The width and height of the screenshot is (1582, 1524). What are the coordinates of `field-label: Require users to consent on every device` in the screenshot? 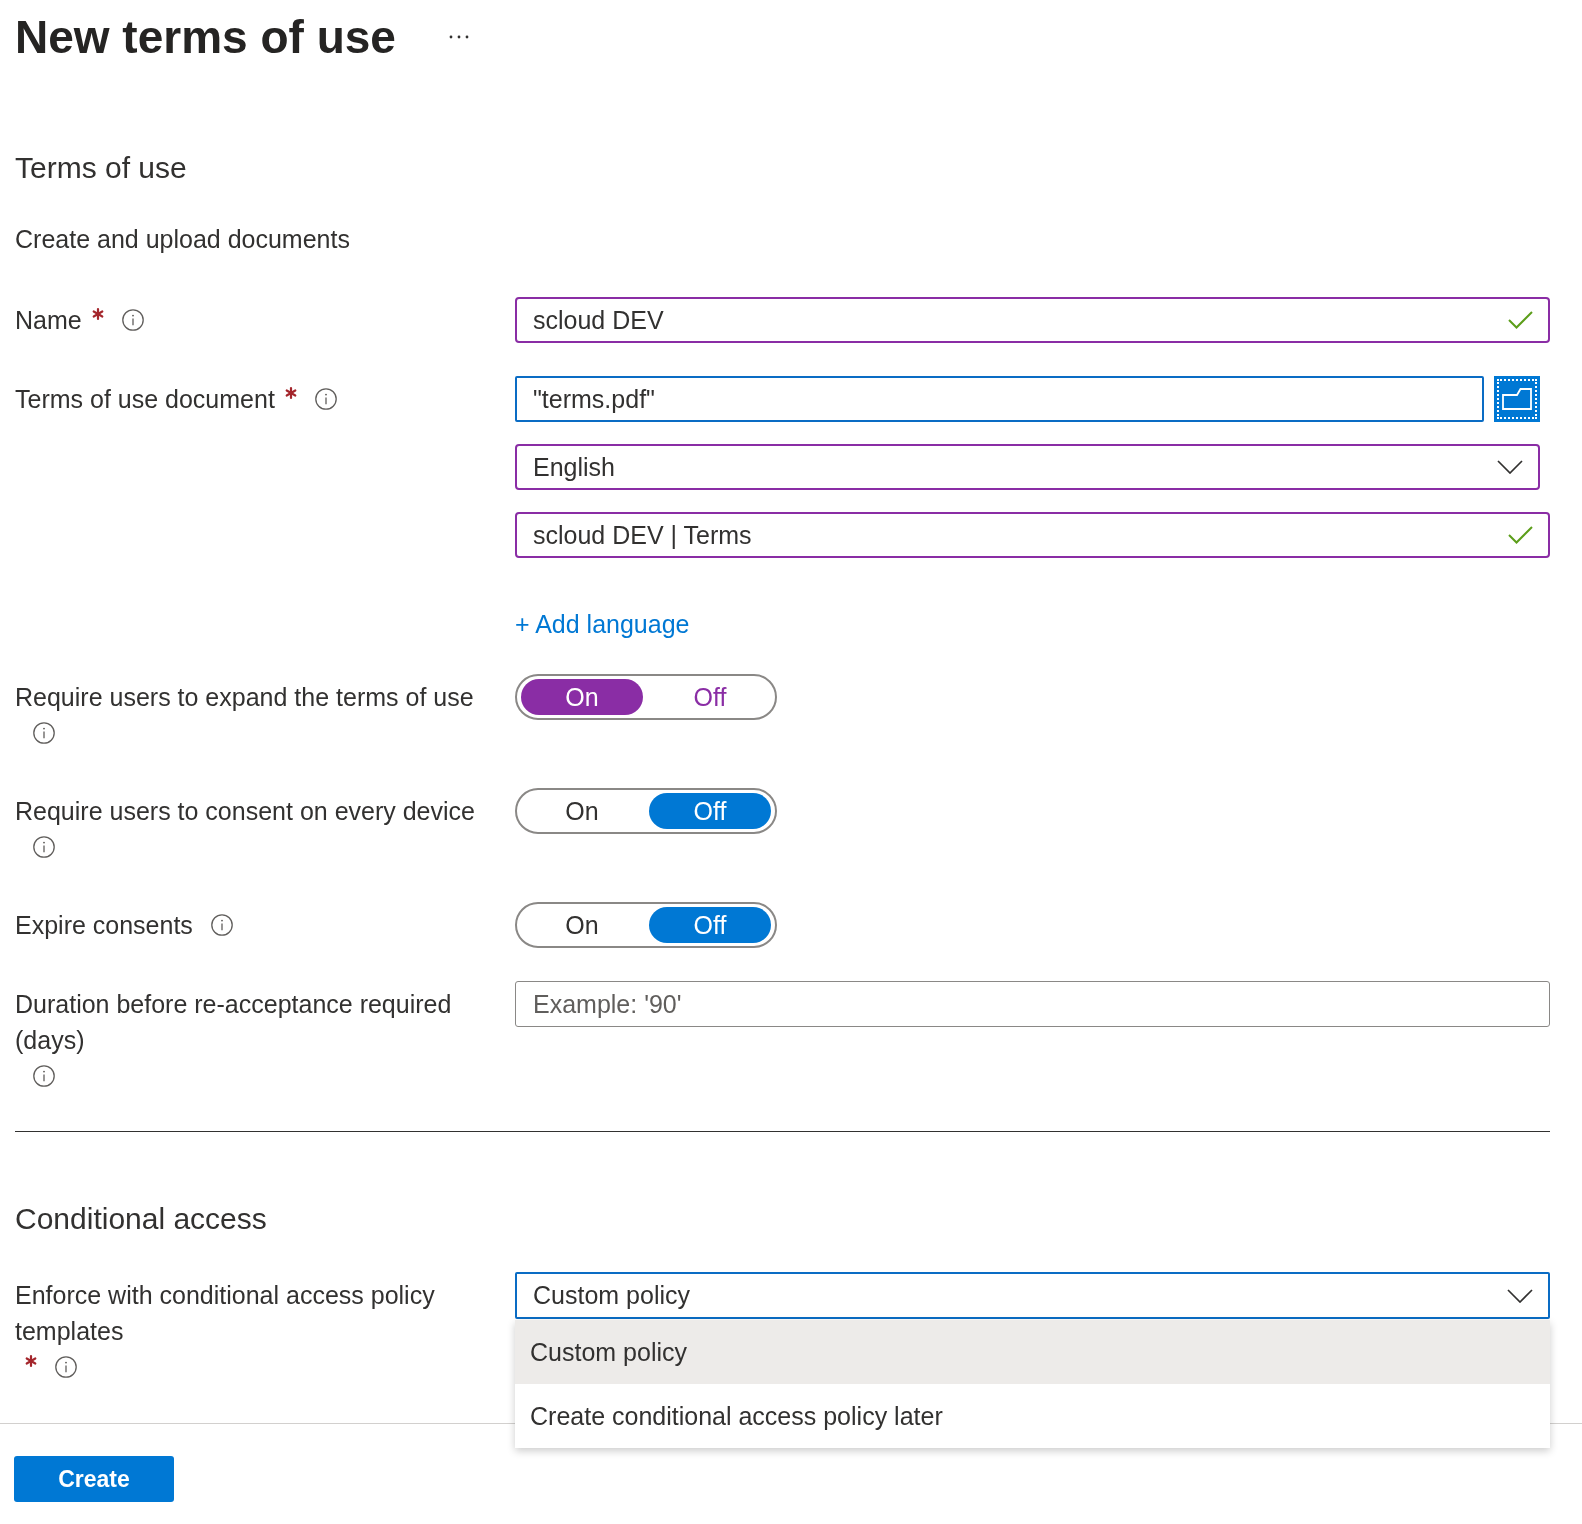 It's located at (245, 811).